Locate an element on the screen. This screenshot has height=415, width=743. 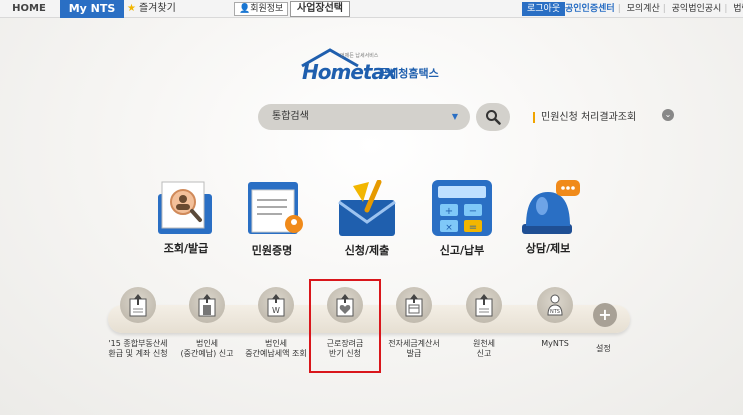
cert-center-link: 공인인증센터 is located at coordinates (590, 9).